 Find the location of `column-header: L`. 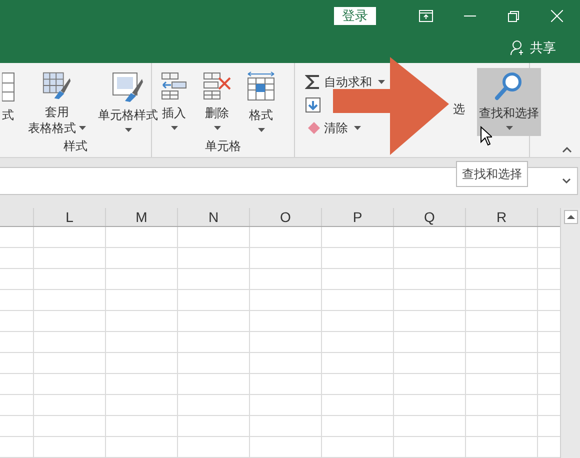

column-header: L is located at coordinates (70, 217).